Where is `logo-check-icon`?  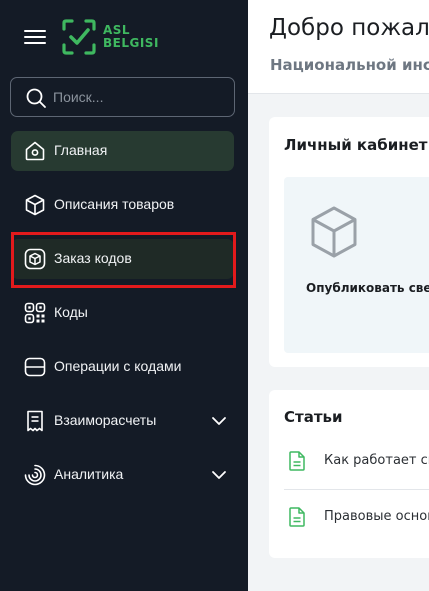 logo-check-icon is located at coordinates (79, 37).